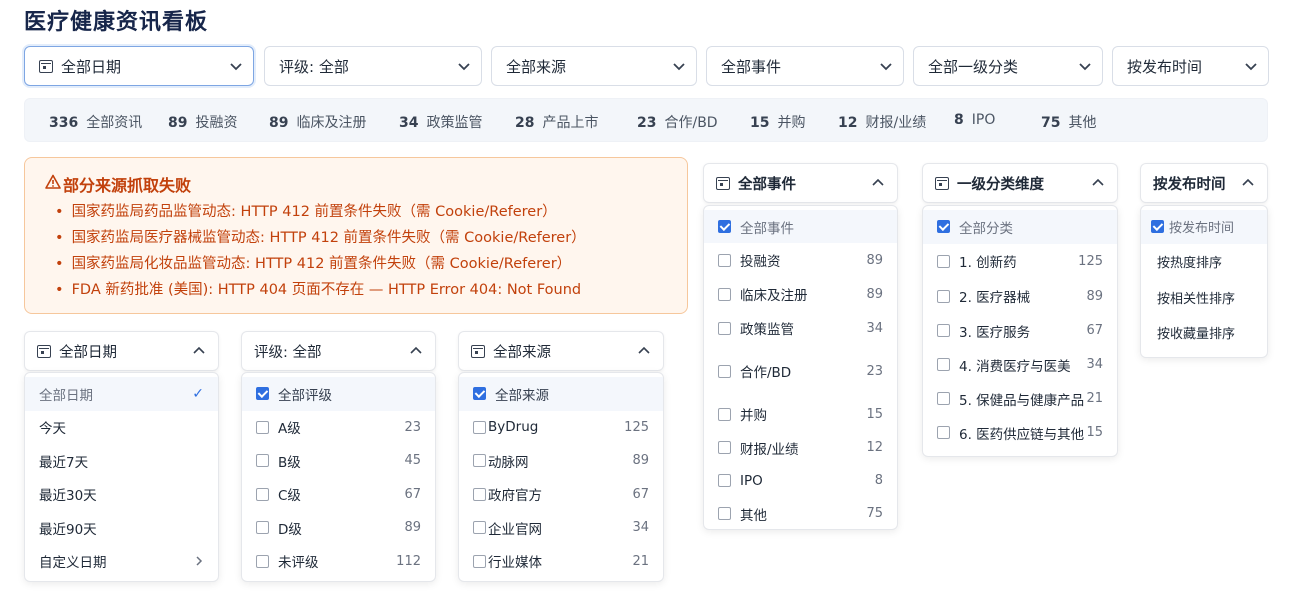 The image size is (1296, 600). Describe the element at coordinates (338, 351) in the screenshot. I see `rating-dropdown-header: 评级: 全部` at that location.